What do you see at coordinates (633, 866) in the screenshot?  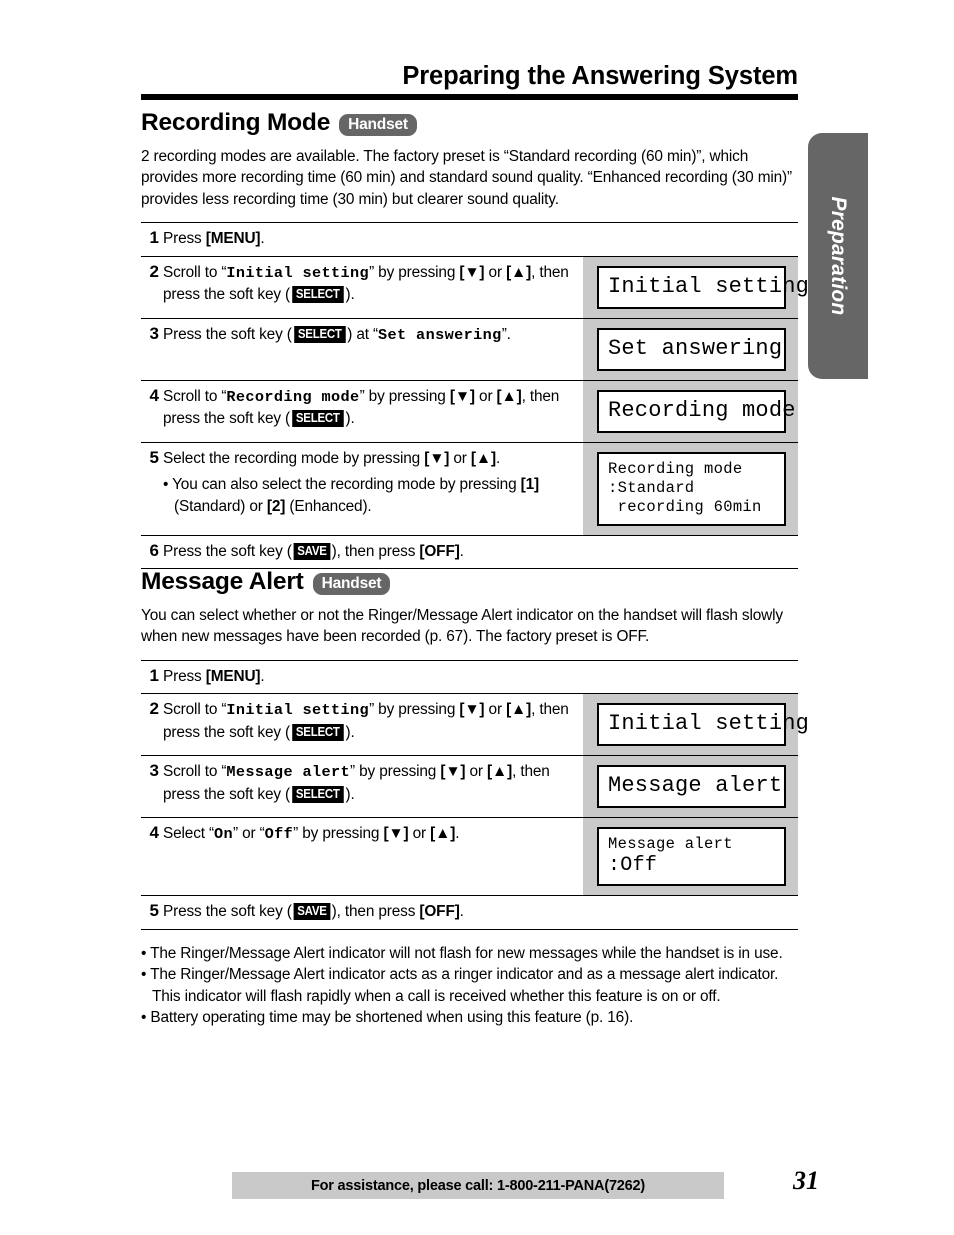 I see `lcd-line: :Off` at bounding box center [633, 866].